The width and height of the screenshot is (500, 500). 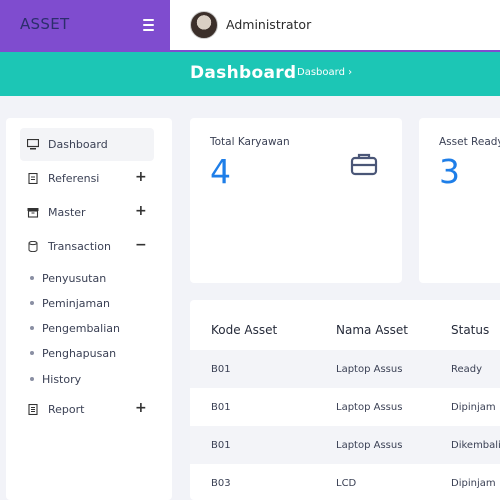 What do you see at coordinates (33, 246) in the screenshot?
I see `database-icon` at bounding box center [33, 246].